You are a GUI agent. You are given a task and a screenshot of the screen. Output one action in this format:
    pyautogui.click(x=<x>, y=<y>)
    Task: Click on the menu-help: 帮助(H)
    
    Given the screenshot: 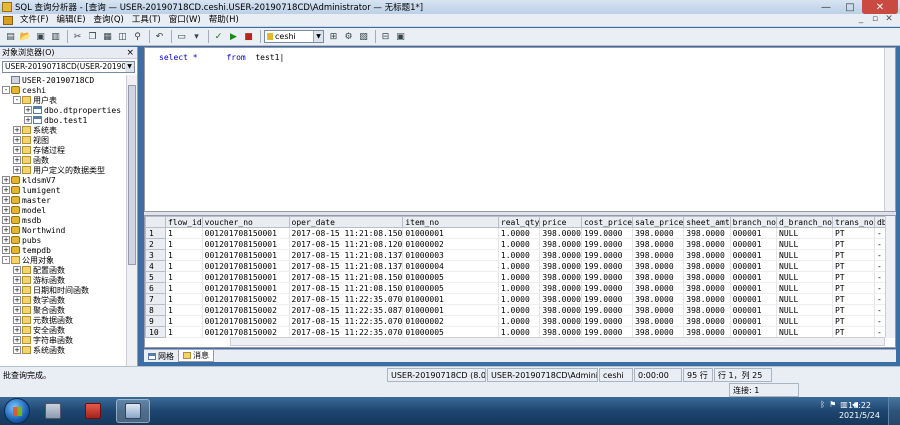 What is the action you would take?
    pyautogui.click(x=224, y=20)
    